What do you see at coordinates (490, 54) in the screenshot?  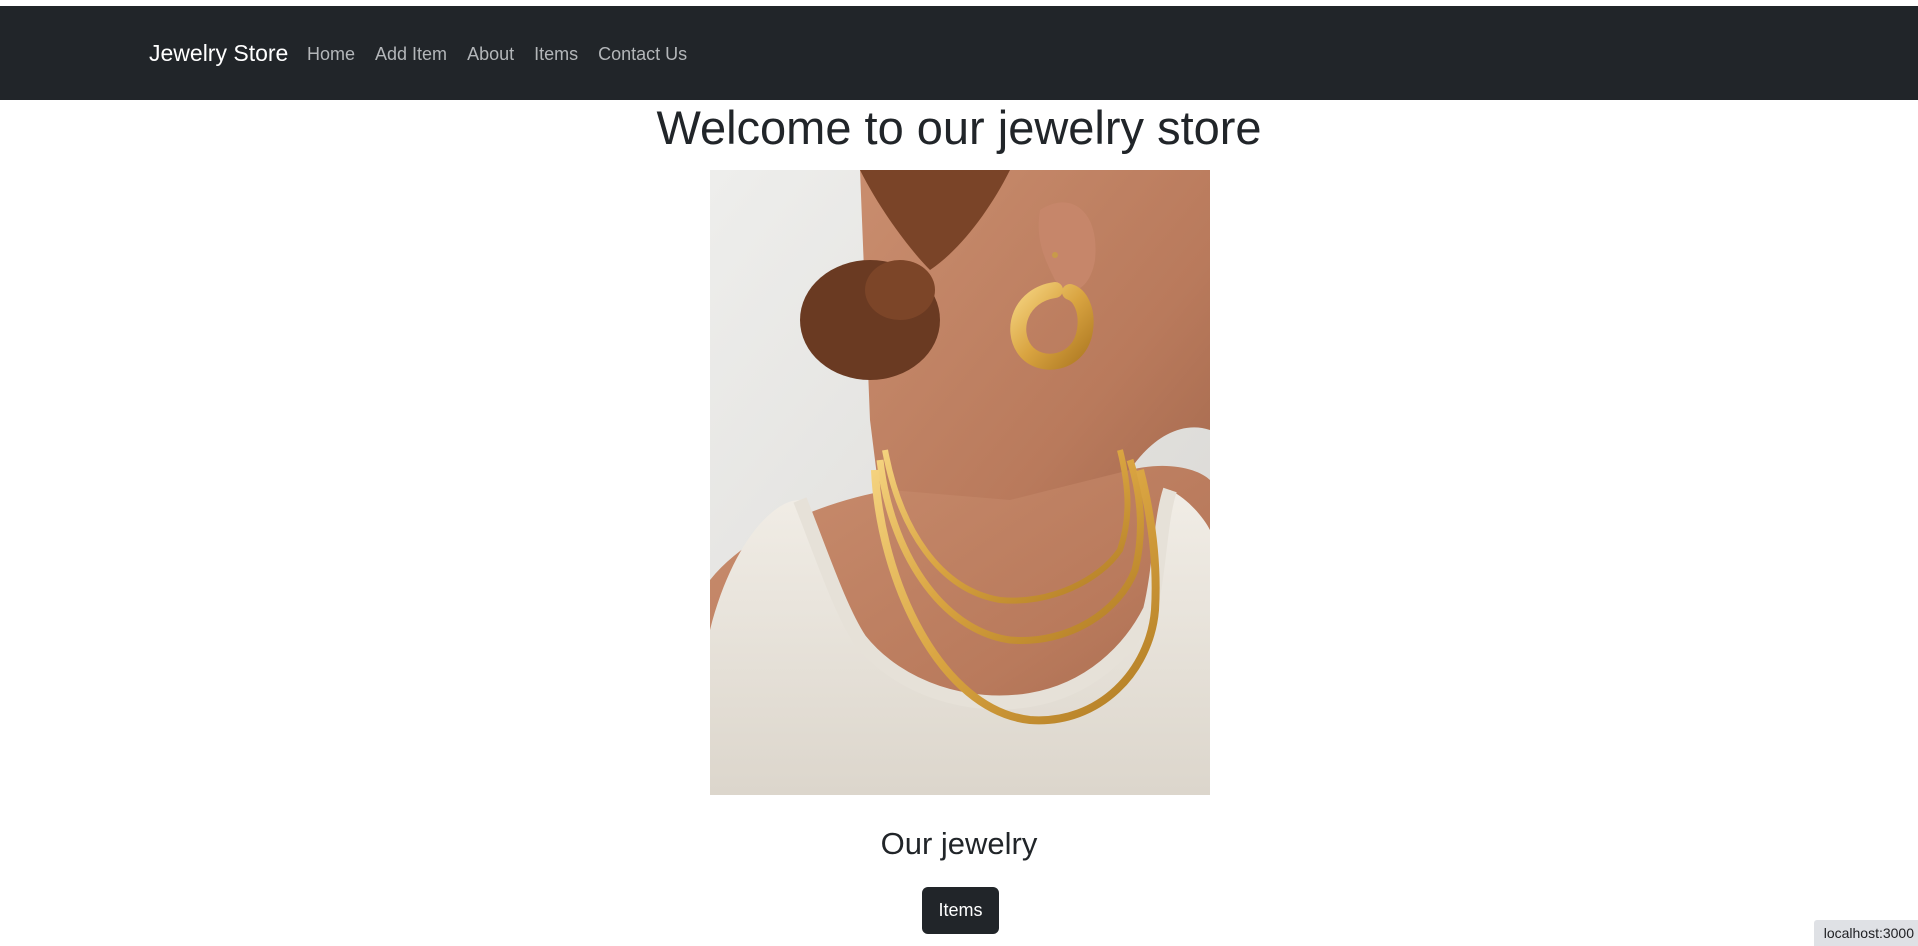 I see `nav-link-about: About` at bounding box center [490, 54].